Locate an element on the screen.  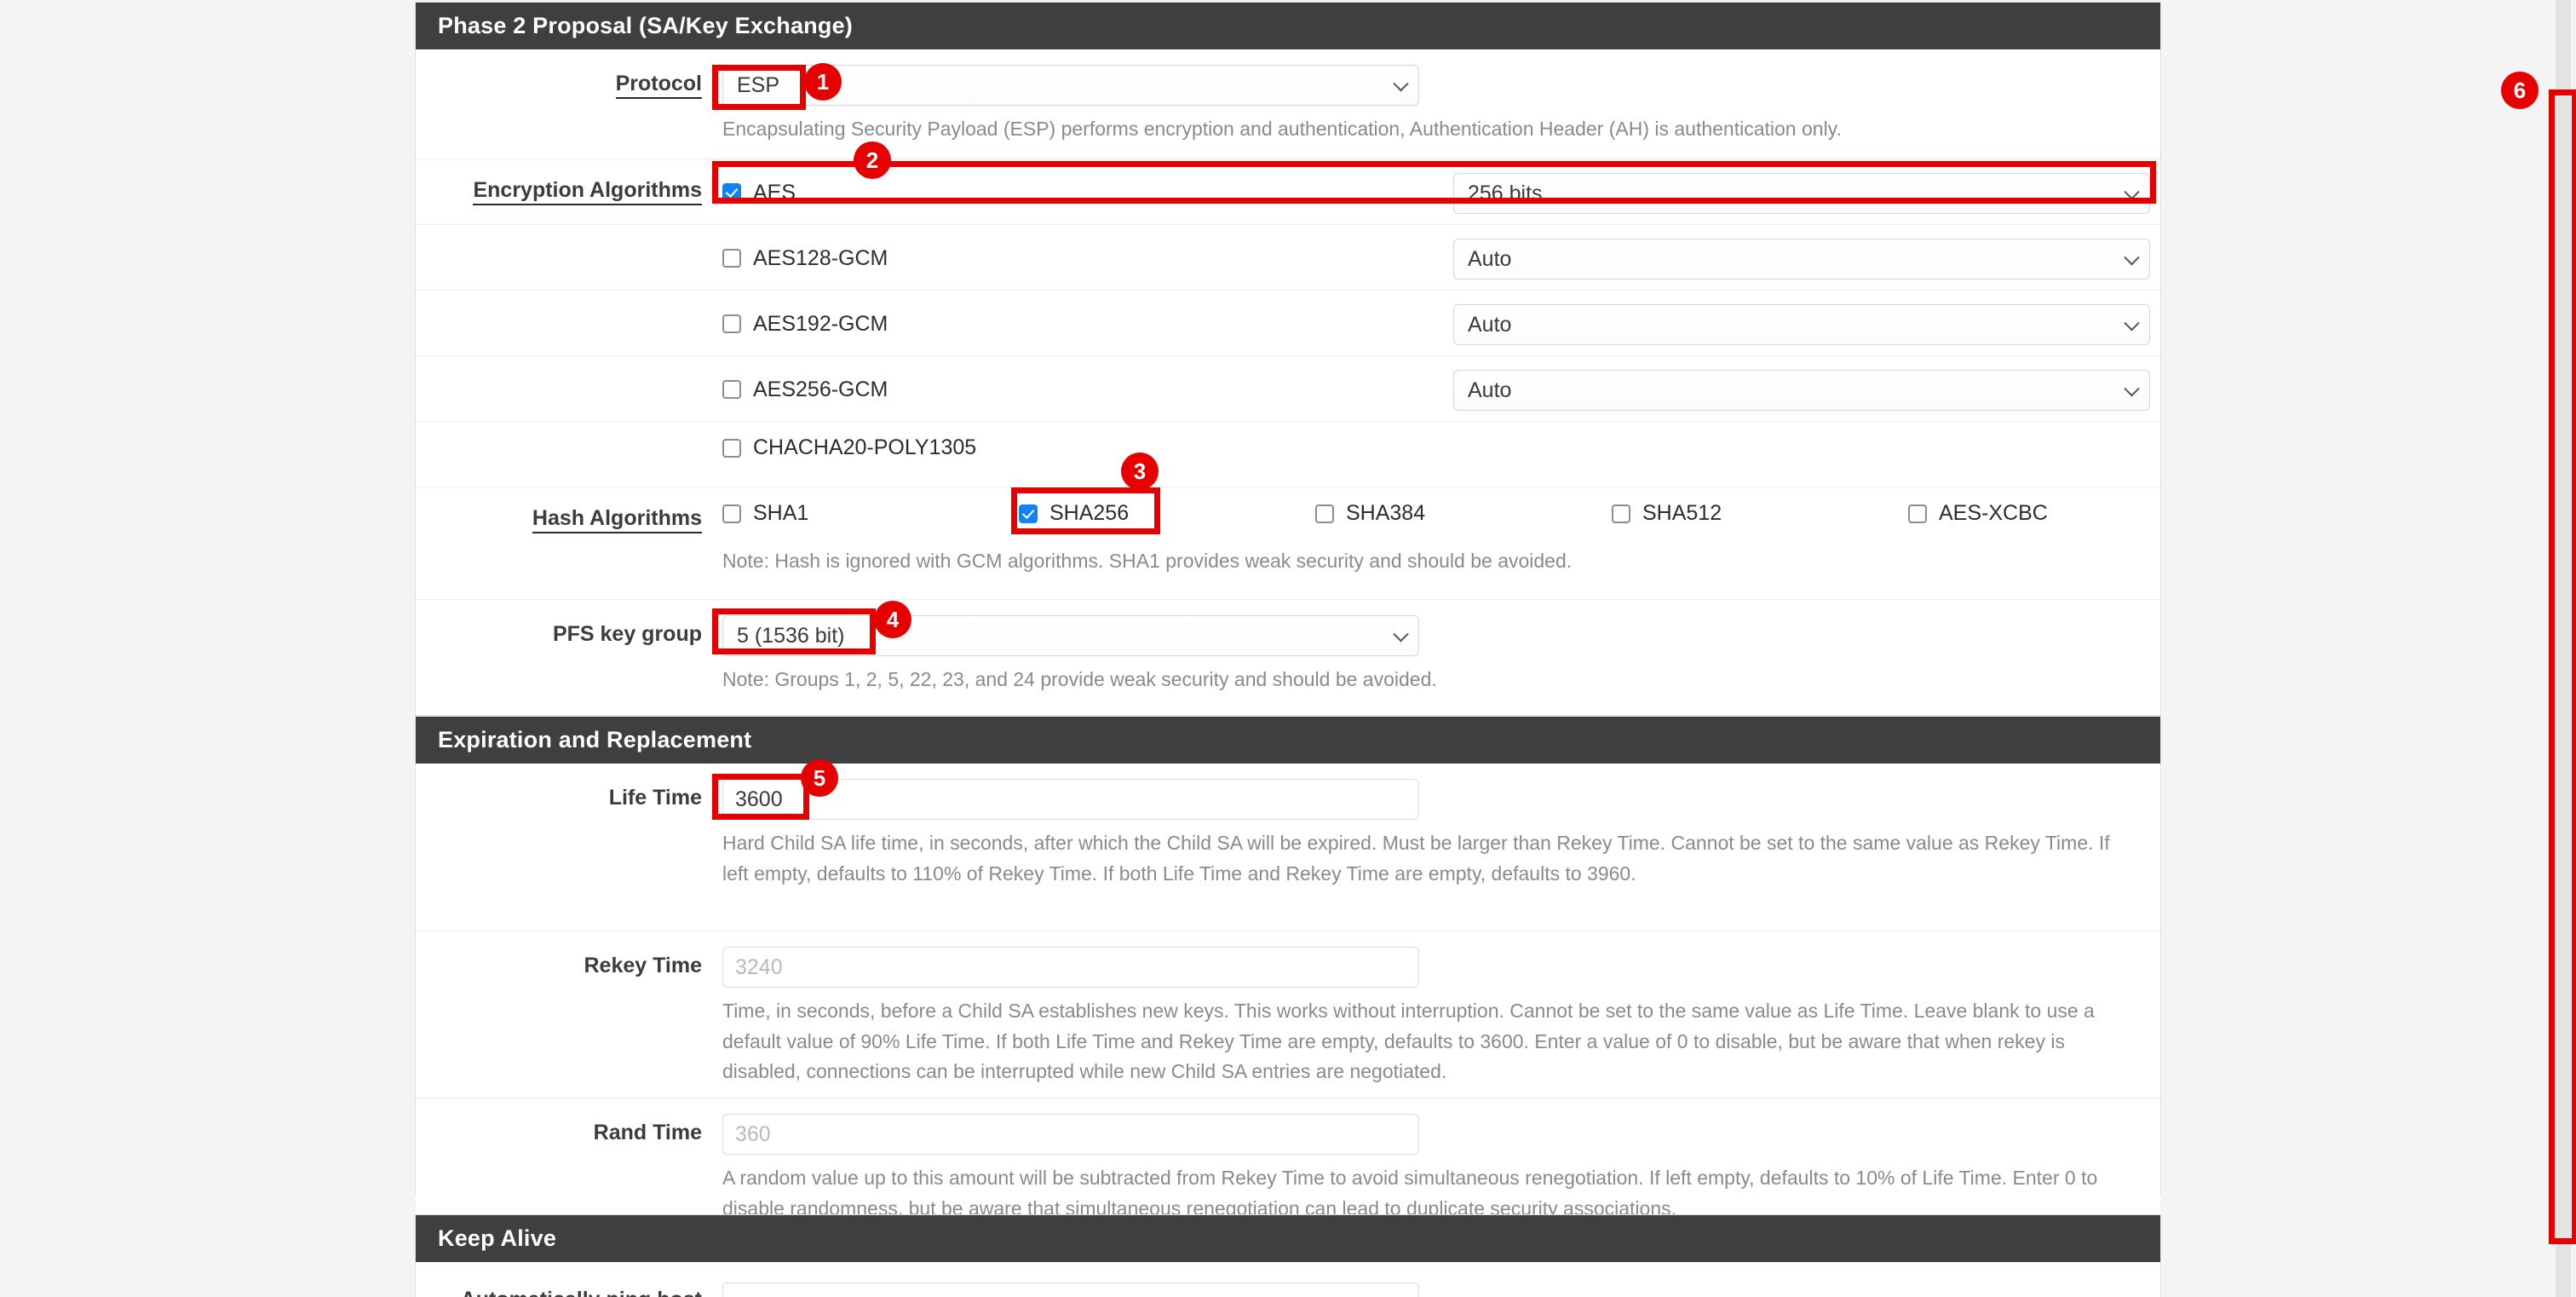
rand-time-label: Rand Time is located at coordinates (648, 1133).